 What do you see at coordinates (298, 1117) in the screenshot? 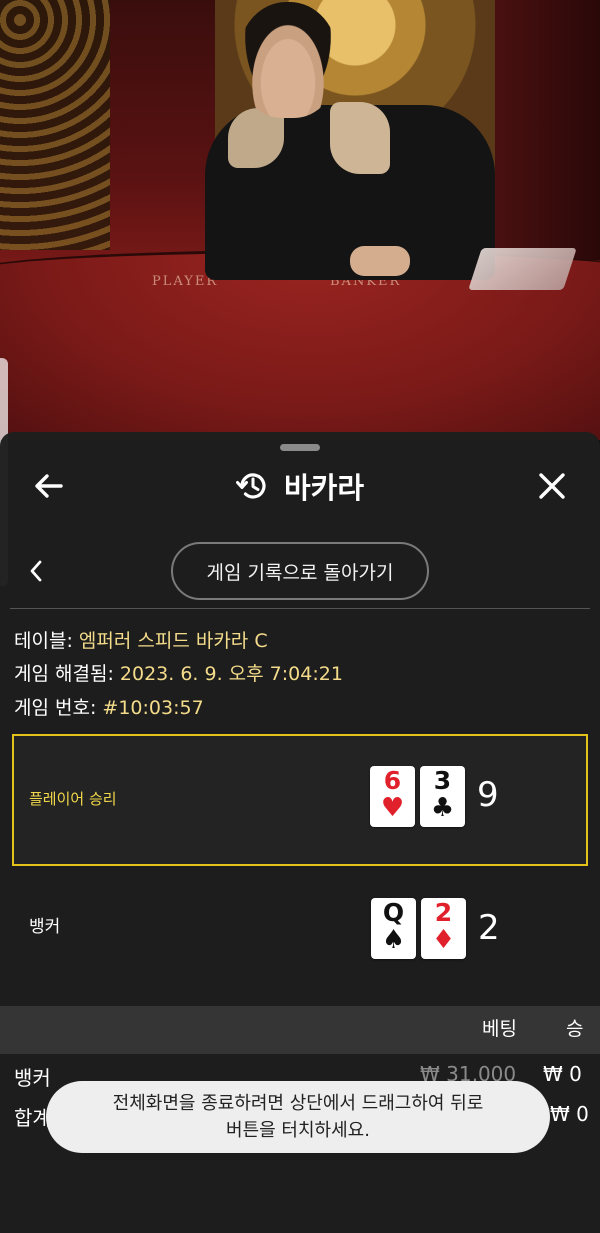
I see `fullscreen-exit-toast: 전체화면을 종료하려면 상단에서 드래그하여 뒤로 버튼을 터치하세요.` at bounding box center [298, 1117].